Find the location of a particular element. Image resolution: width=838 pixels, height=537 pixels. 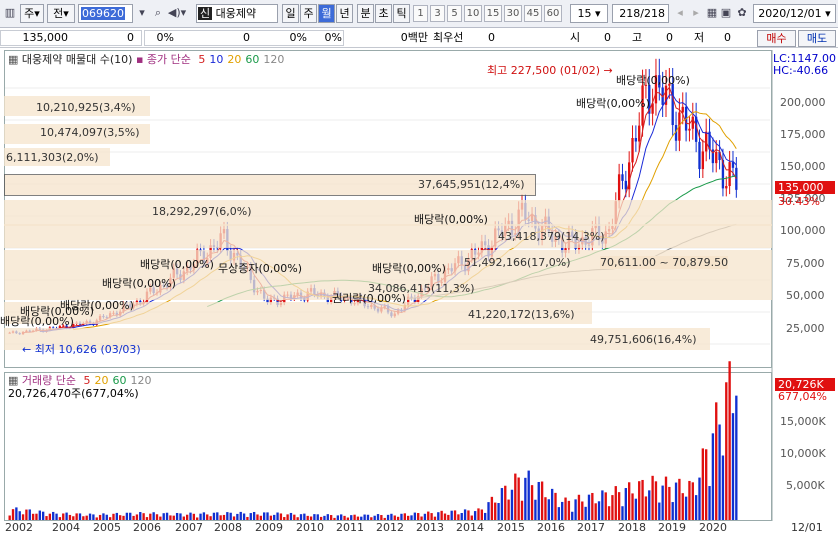

x-tick: 2007 is located at coordinates (189, 527).